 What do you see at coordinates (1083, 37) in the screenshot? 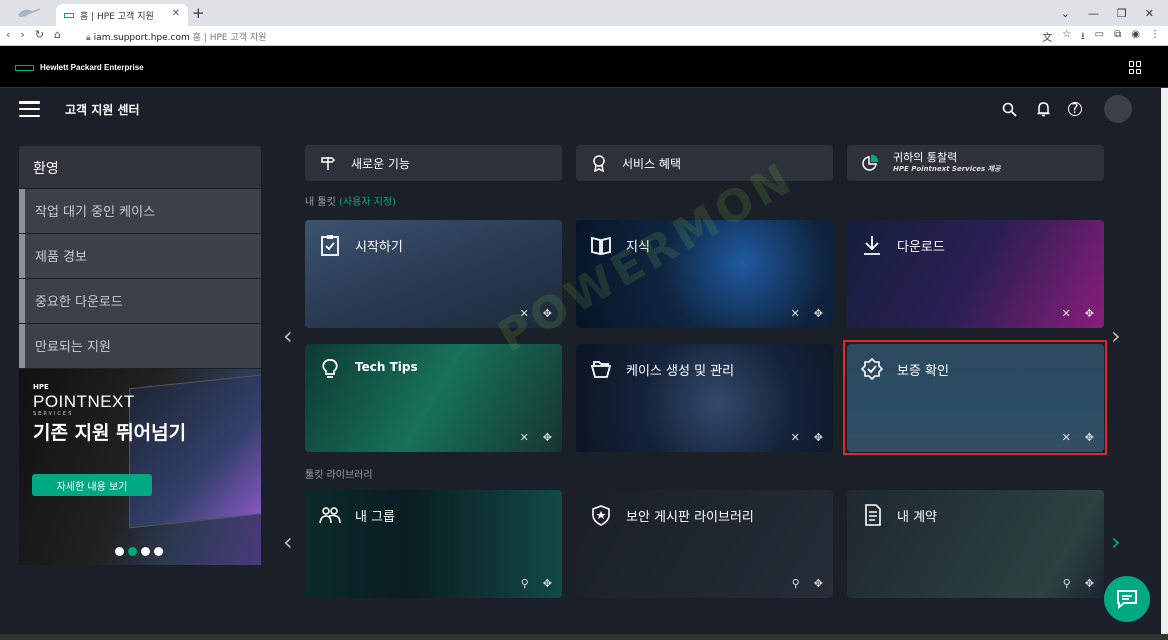
I see `download-icon: ⭳` at bounding box center [1083, 37].